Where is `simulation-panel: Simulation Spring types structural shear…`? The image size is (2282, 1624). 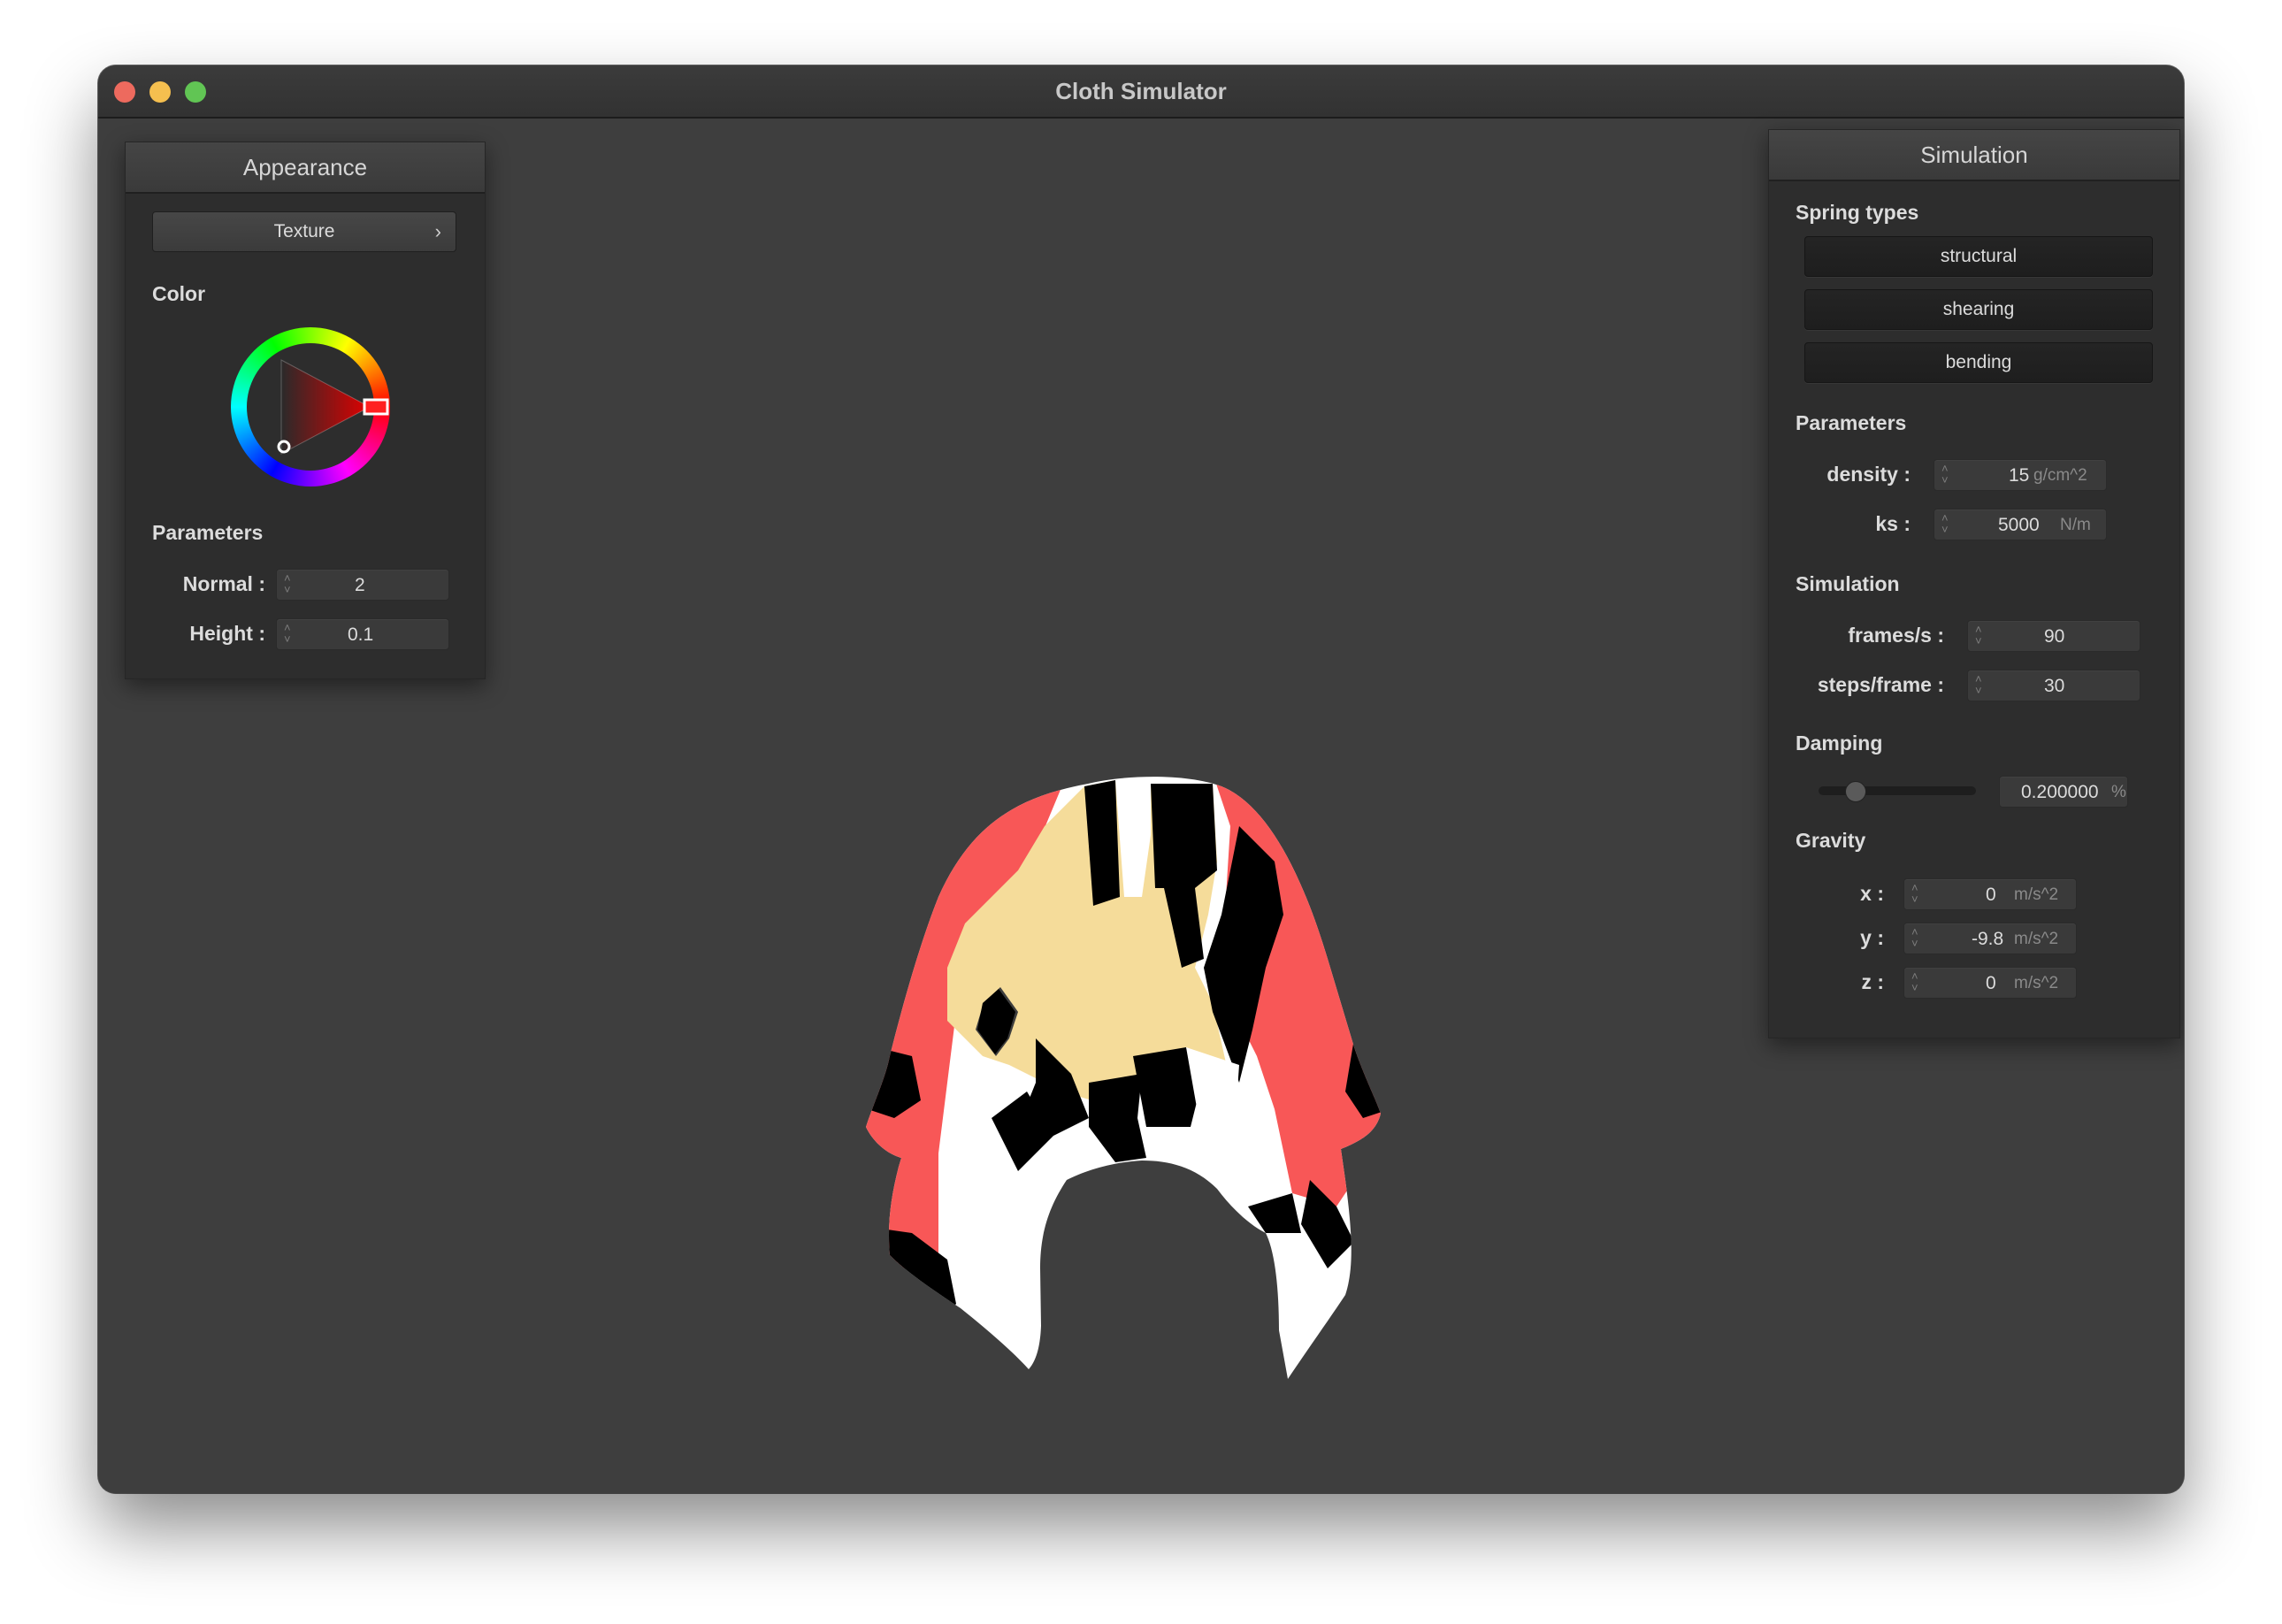
simulation-panel: Simulation Spring types structural shear… is located at coordinates (1974, 583).